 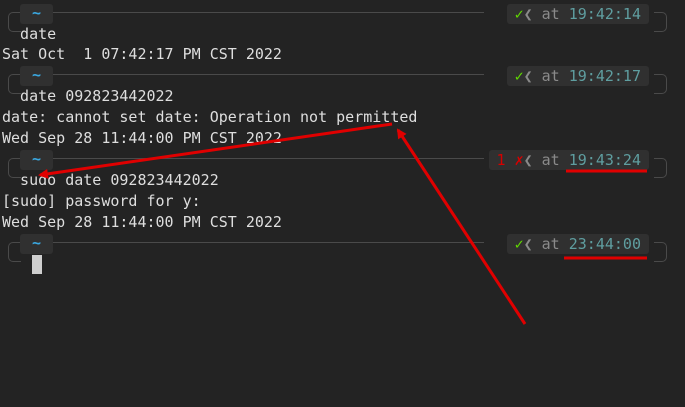 I want to click on prompt-time: 19:42:14, so click(x=604, y=14).